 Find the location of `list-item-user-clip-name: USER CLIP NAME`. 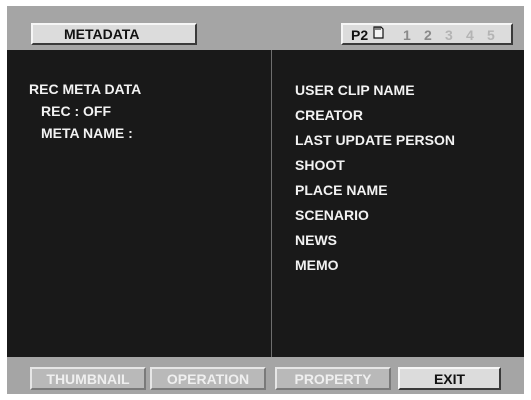

list-item-user-clip-name: USER CLIP NAME is located at coordinates (375, 90).